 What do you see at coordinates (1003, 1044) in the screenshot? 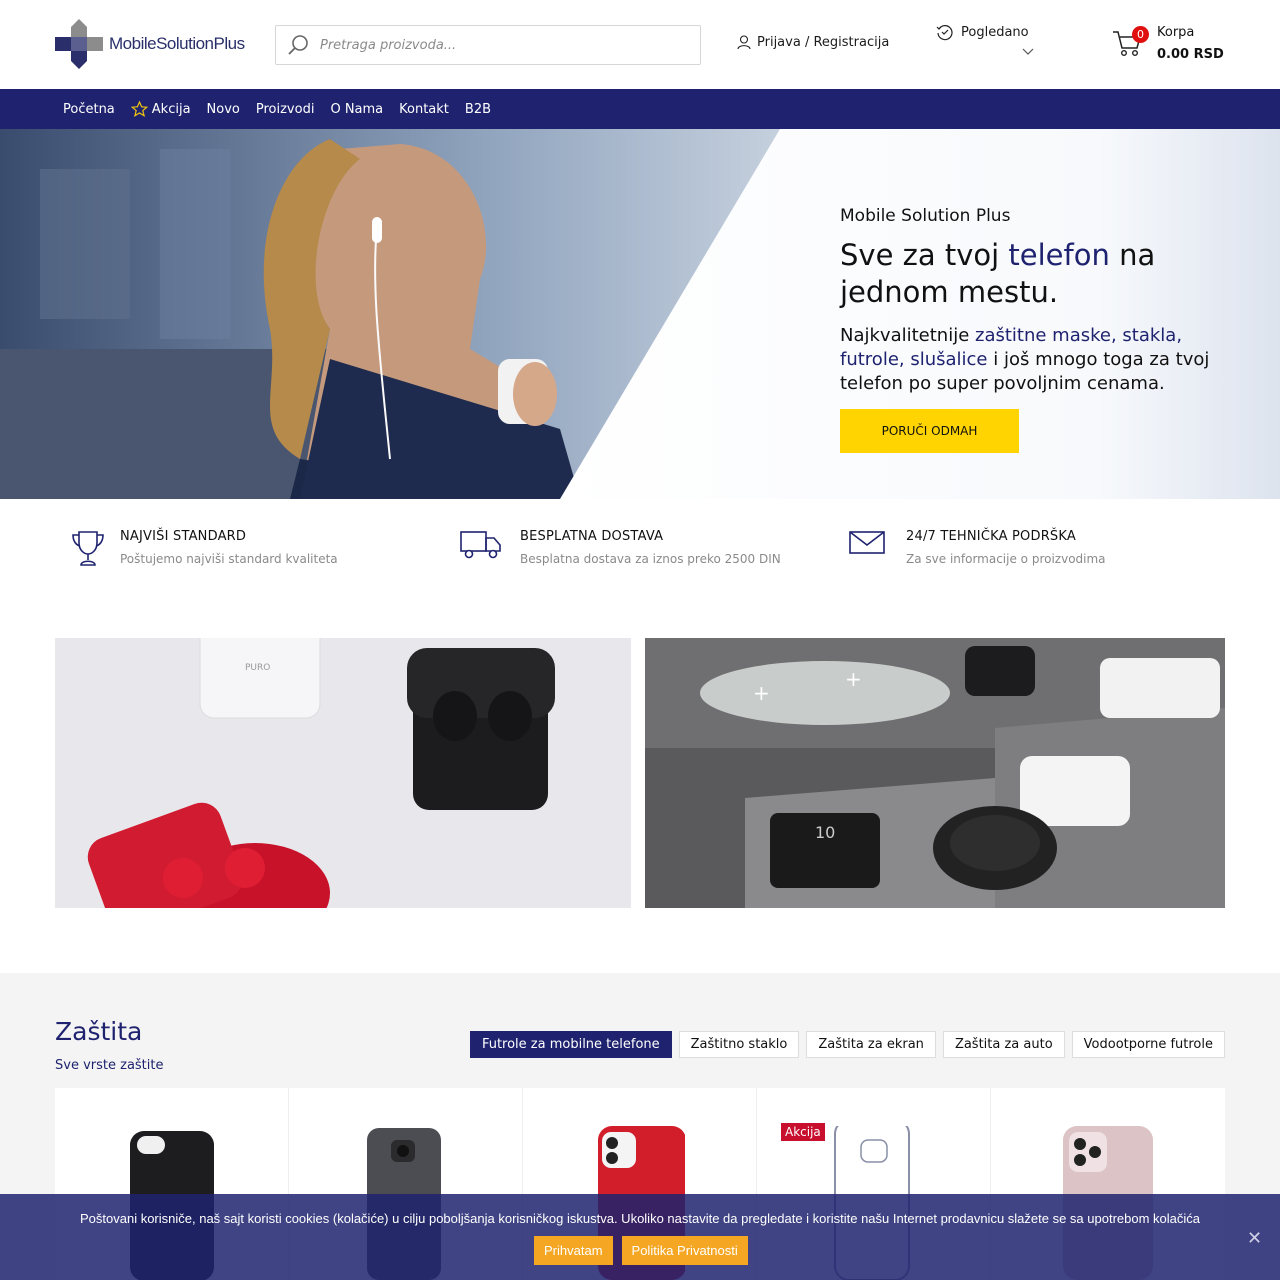
I see `tab-car-protection: Zaštita za auto` at bounding box center [1003, 1044].